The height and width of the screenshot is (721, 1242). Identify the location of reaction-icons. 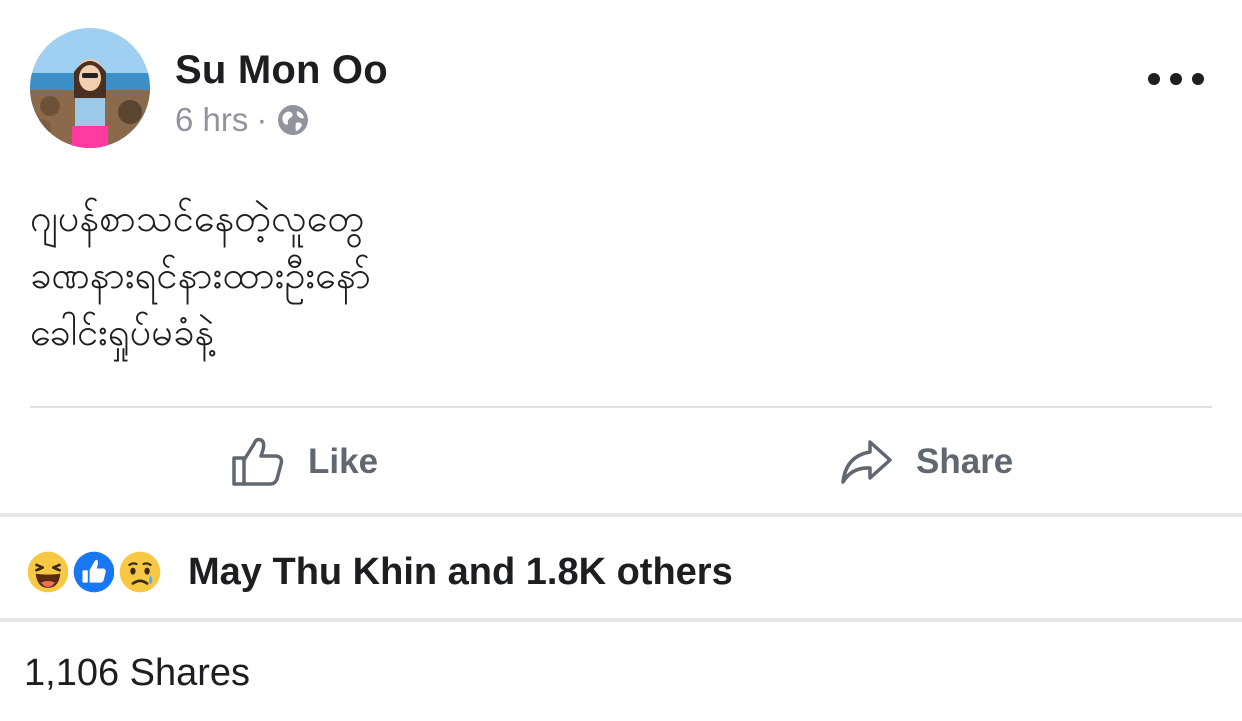
(94, 572).